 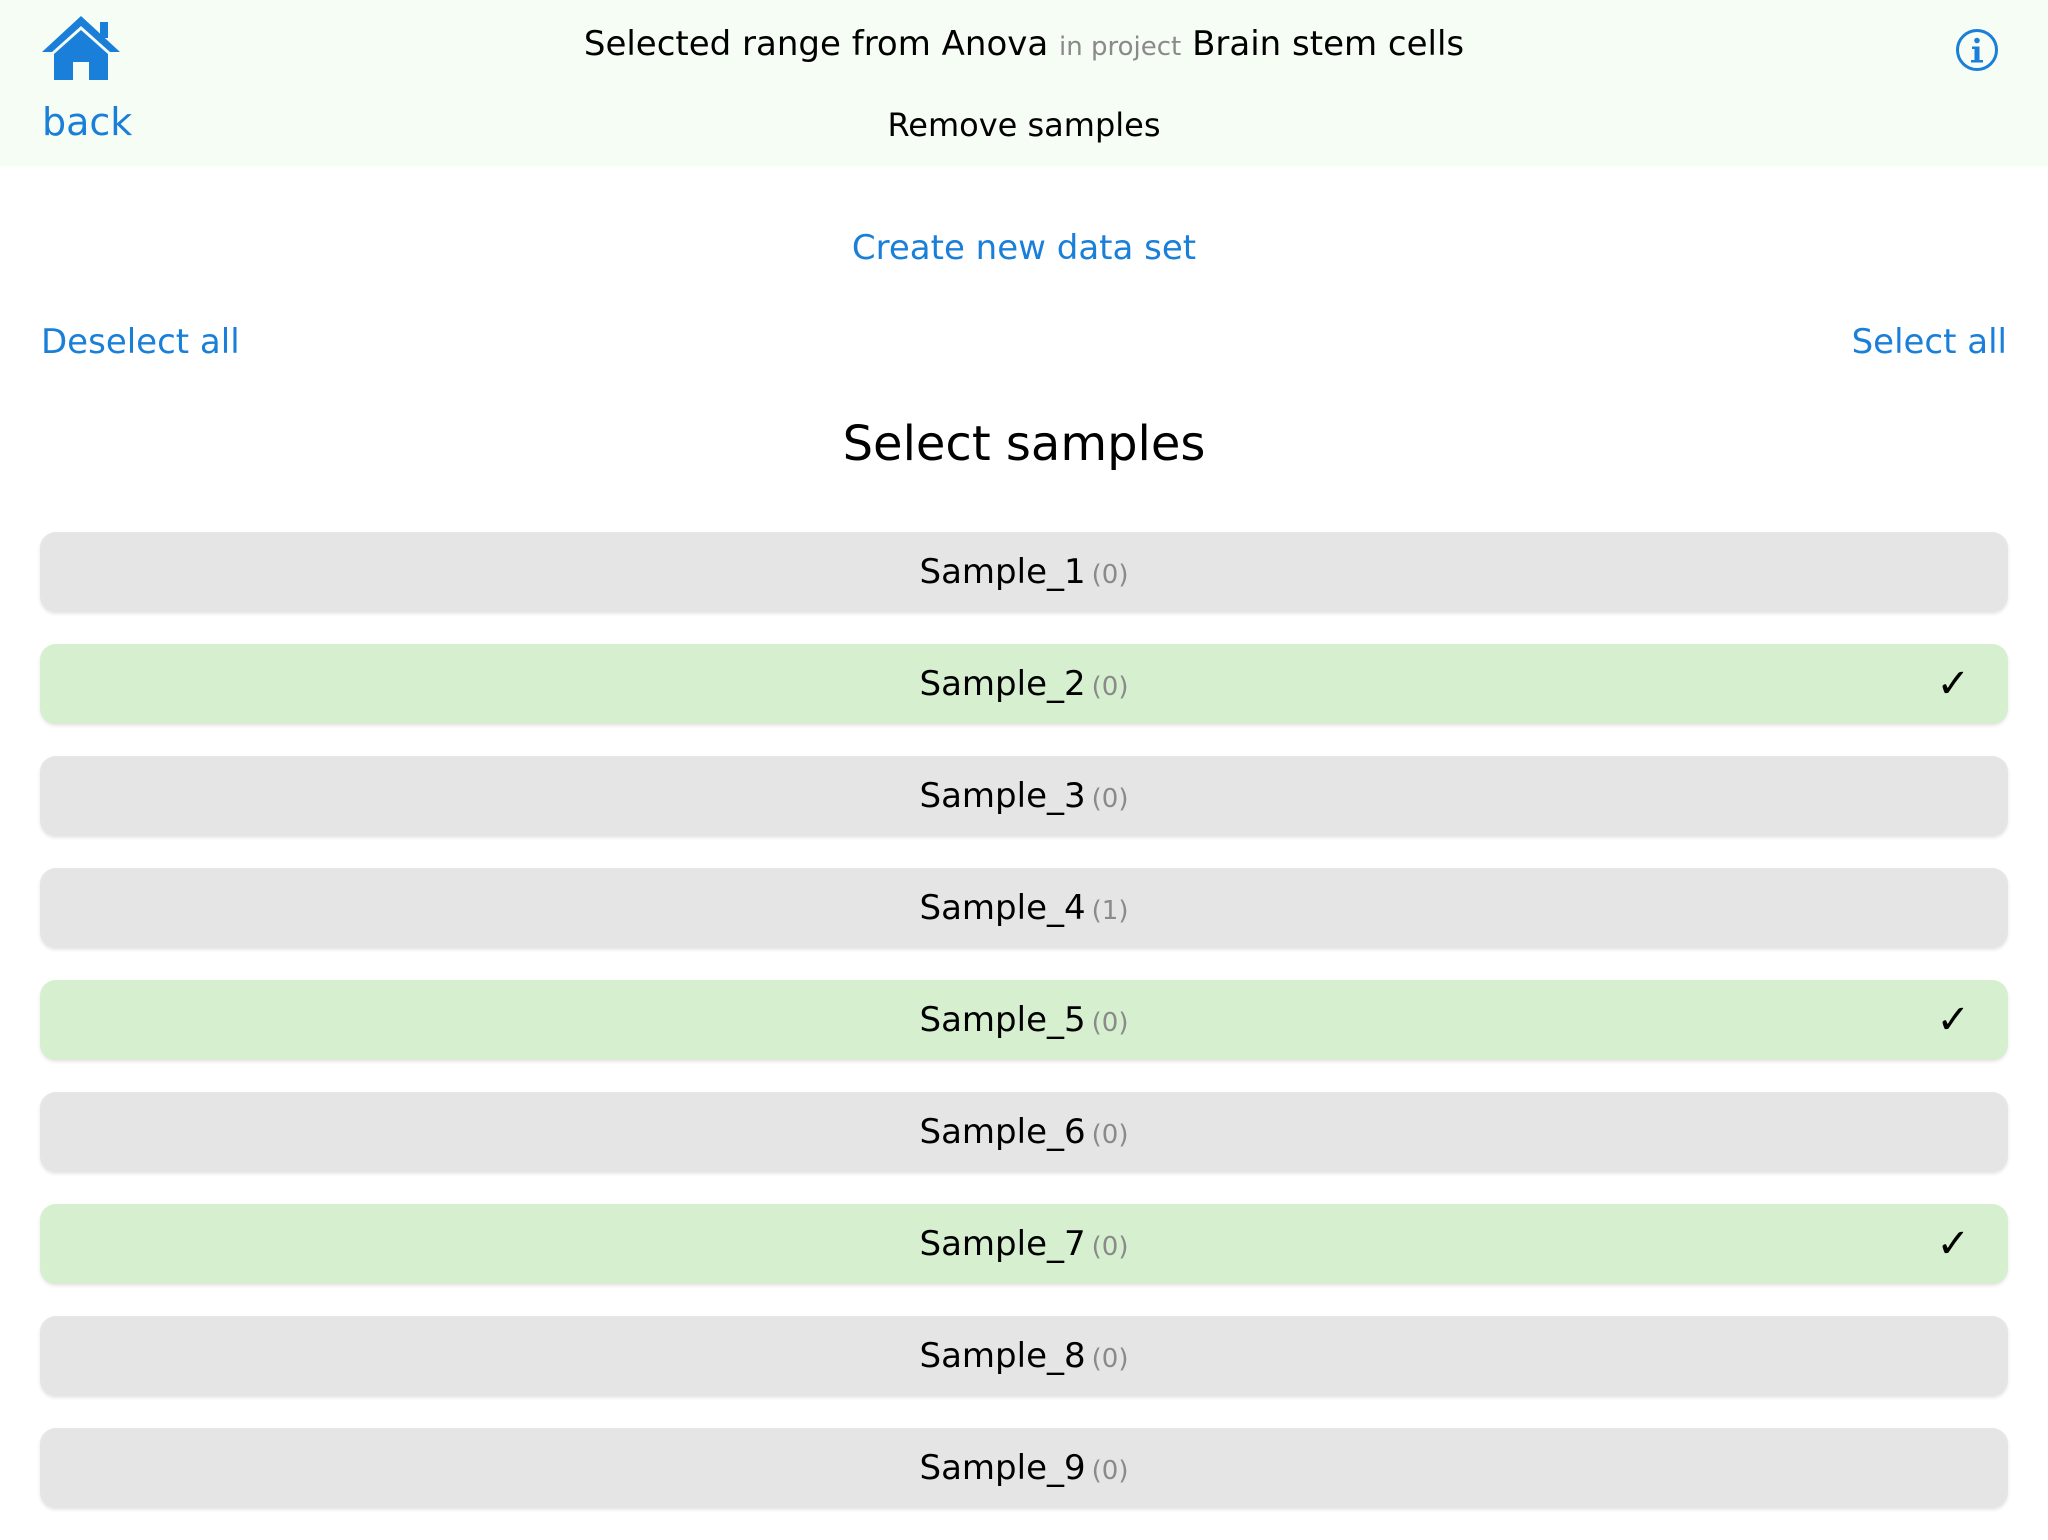 I want to click on sample-label: Sample_2 (0), so click(x=1024, y=684).